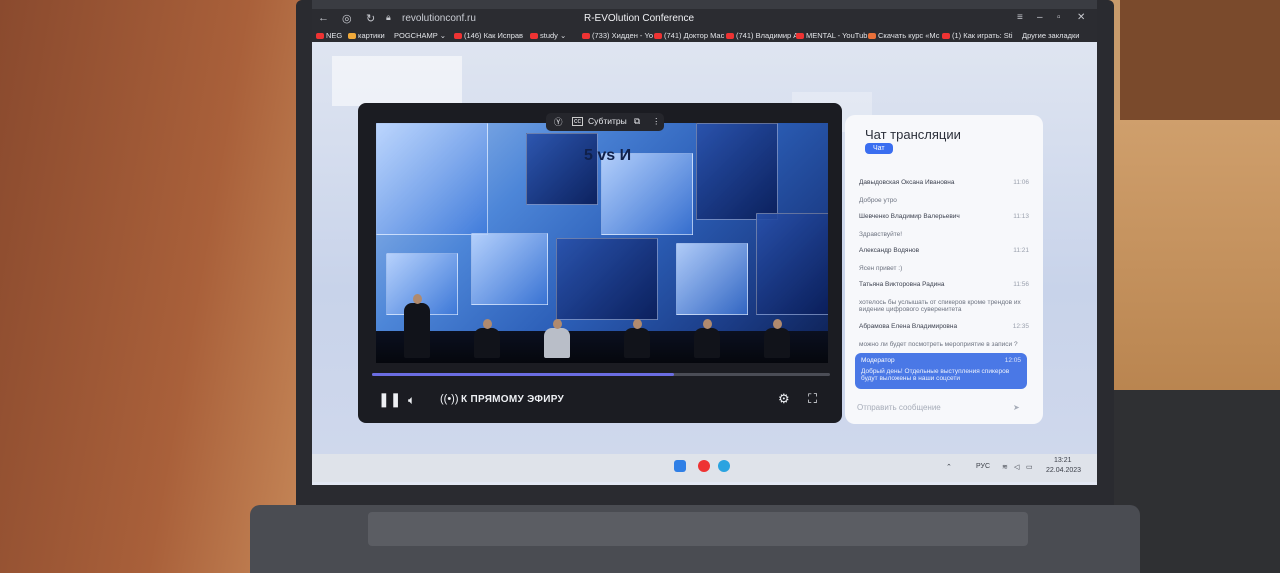 Image resolution: width=1280 pixels, height=573 pixels. What do you see at coordinates (617, 35) in the screenshot?
I see `bookmark-item: (733) Хидден - Yo` at bounding box center [617, 35].